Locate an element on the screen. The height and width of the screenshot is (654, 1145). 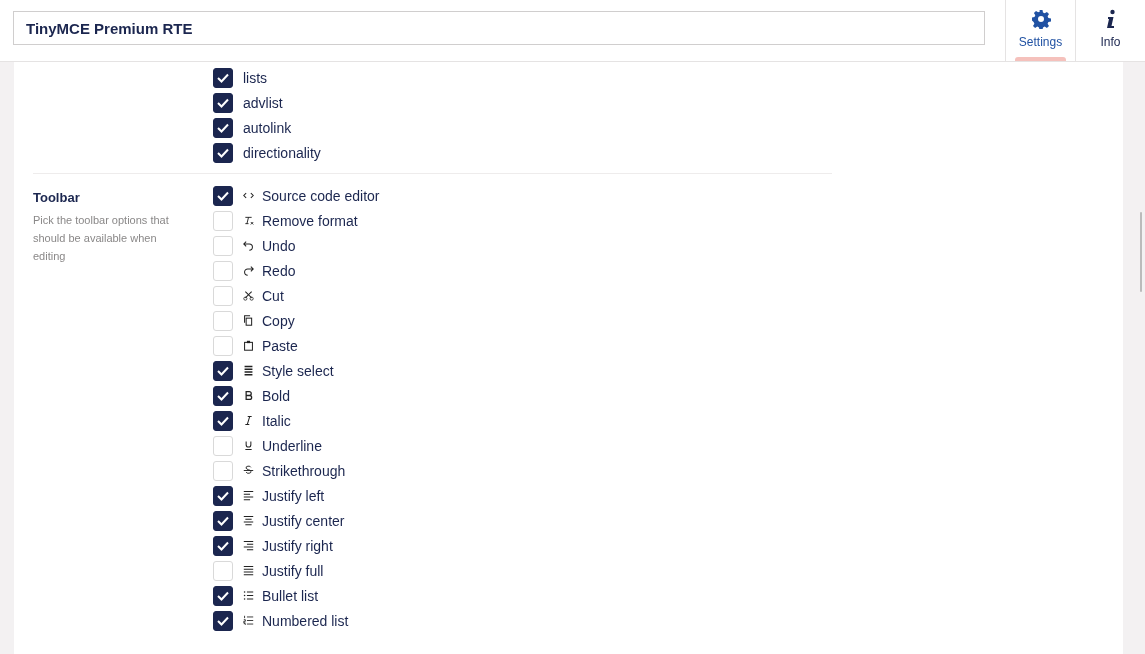
option-label: Copy is located at coordinates (278, 320).